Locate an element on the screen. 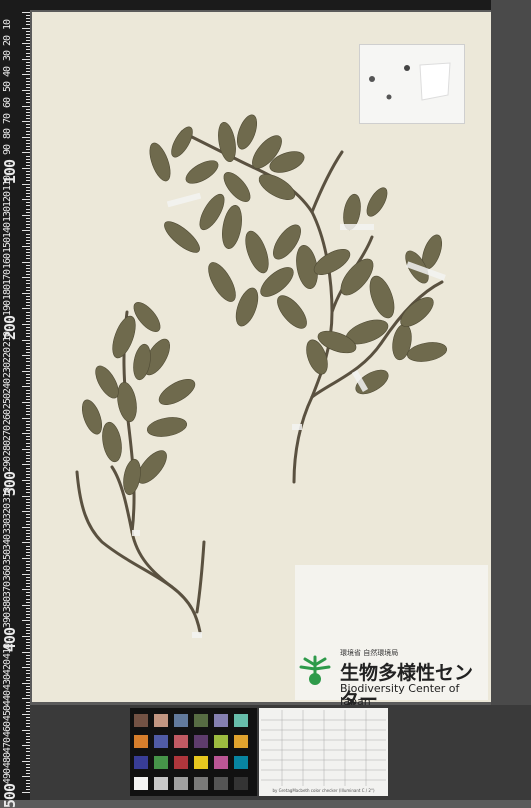 This screenshot has width=531, height=808. ruler-number: 380 is located at coordinates (7, 605).